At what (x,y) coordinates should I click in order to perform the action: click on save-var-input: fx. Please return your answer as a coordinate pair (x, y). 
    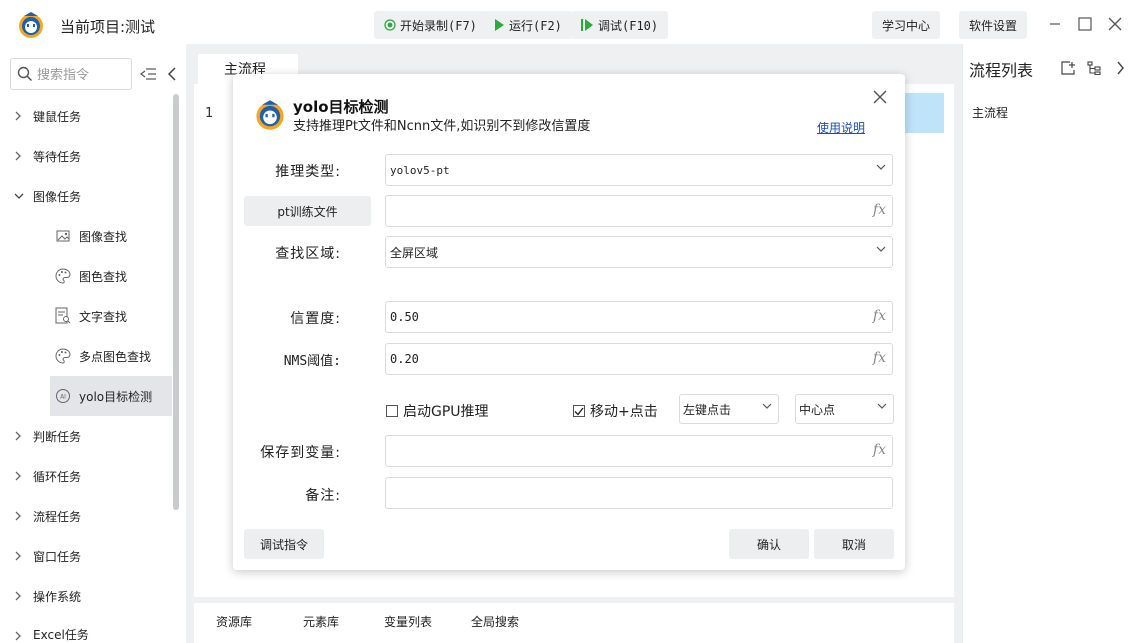
    Looking at the image, I should click on (639, 451).